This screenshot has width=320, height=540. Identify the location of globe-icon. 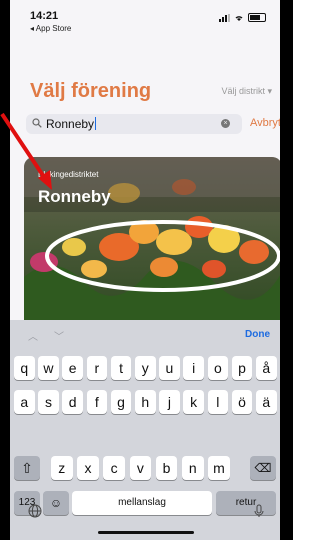
(35, 511).